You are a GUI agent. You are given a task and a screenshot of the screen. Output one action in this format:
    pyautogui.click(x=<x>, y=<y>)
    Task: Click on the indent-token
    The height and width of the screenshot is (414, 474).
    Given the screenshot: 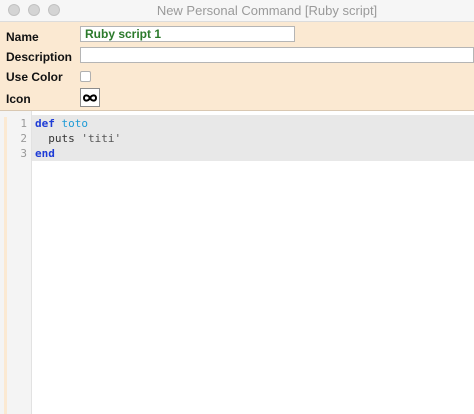 What is the action you would take?
    pyautogui.click(x=41, y=138)
    